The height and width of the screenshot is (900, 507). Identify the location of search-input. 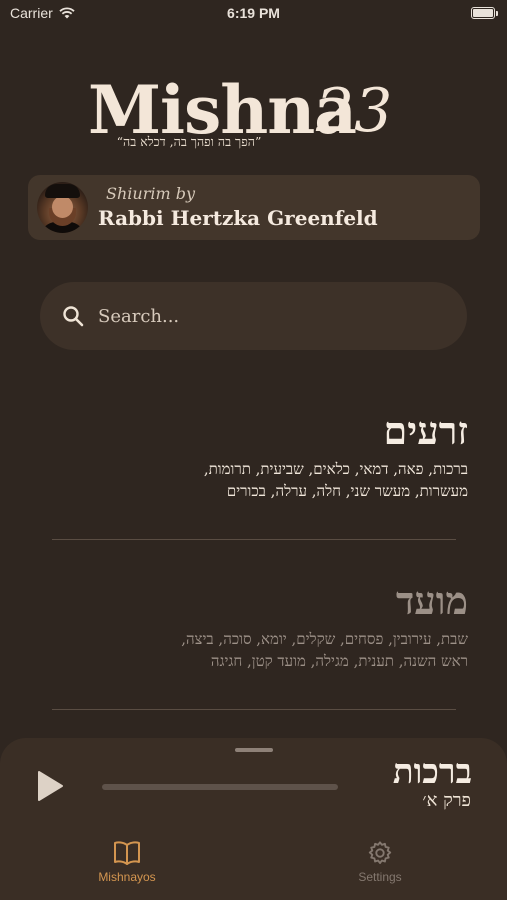
(268, 316).